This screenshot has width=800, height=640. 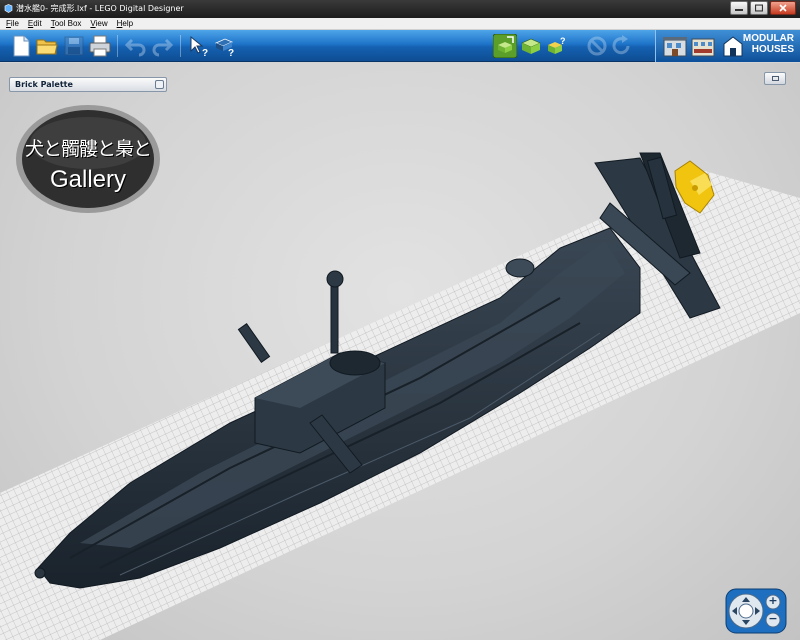 What do you see at coordinates (733, 46) in the screenshot?
I see `modular-house-icon` at bounding box center [733, 46].